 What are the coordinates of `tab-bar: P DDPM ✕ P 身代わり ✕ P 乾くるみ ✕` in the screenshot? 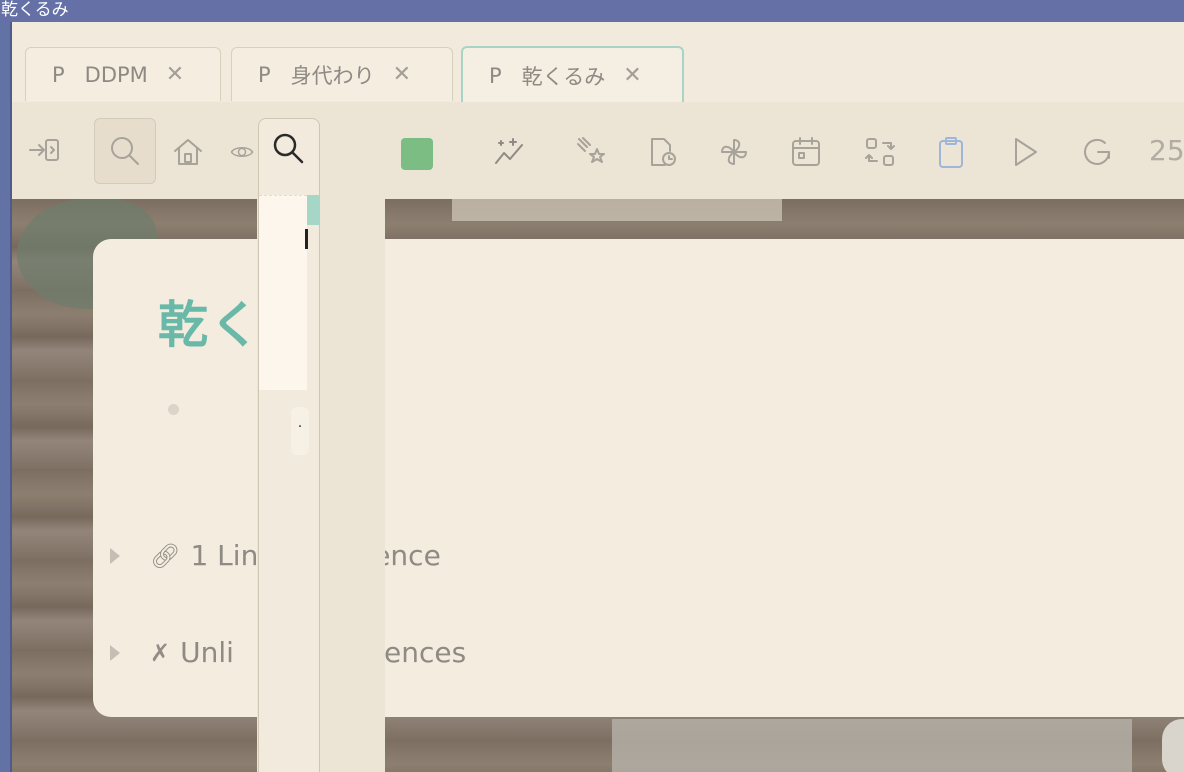 It's located at (598, 62).